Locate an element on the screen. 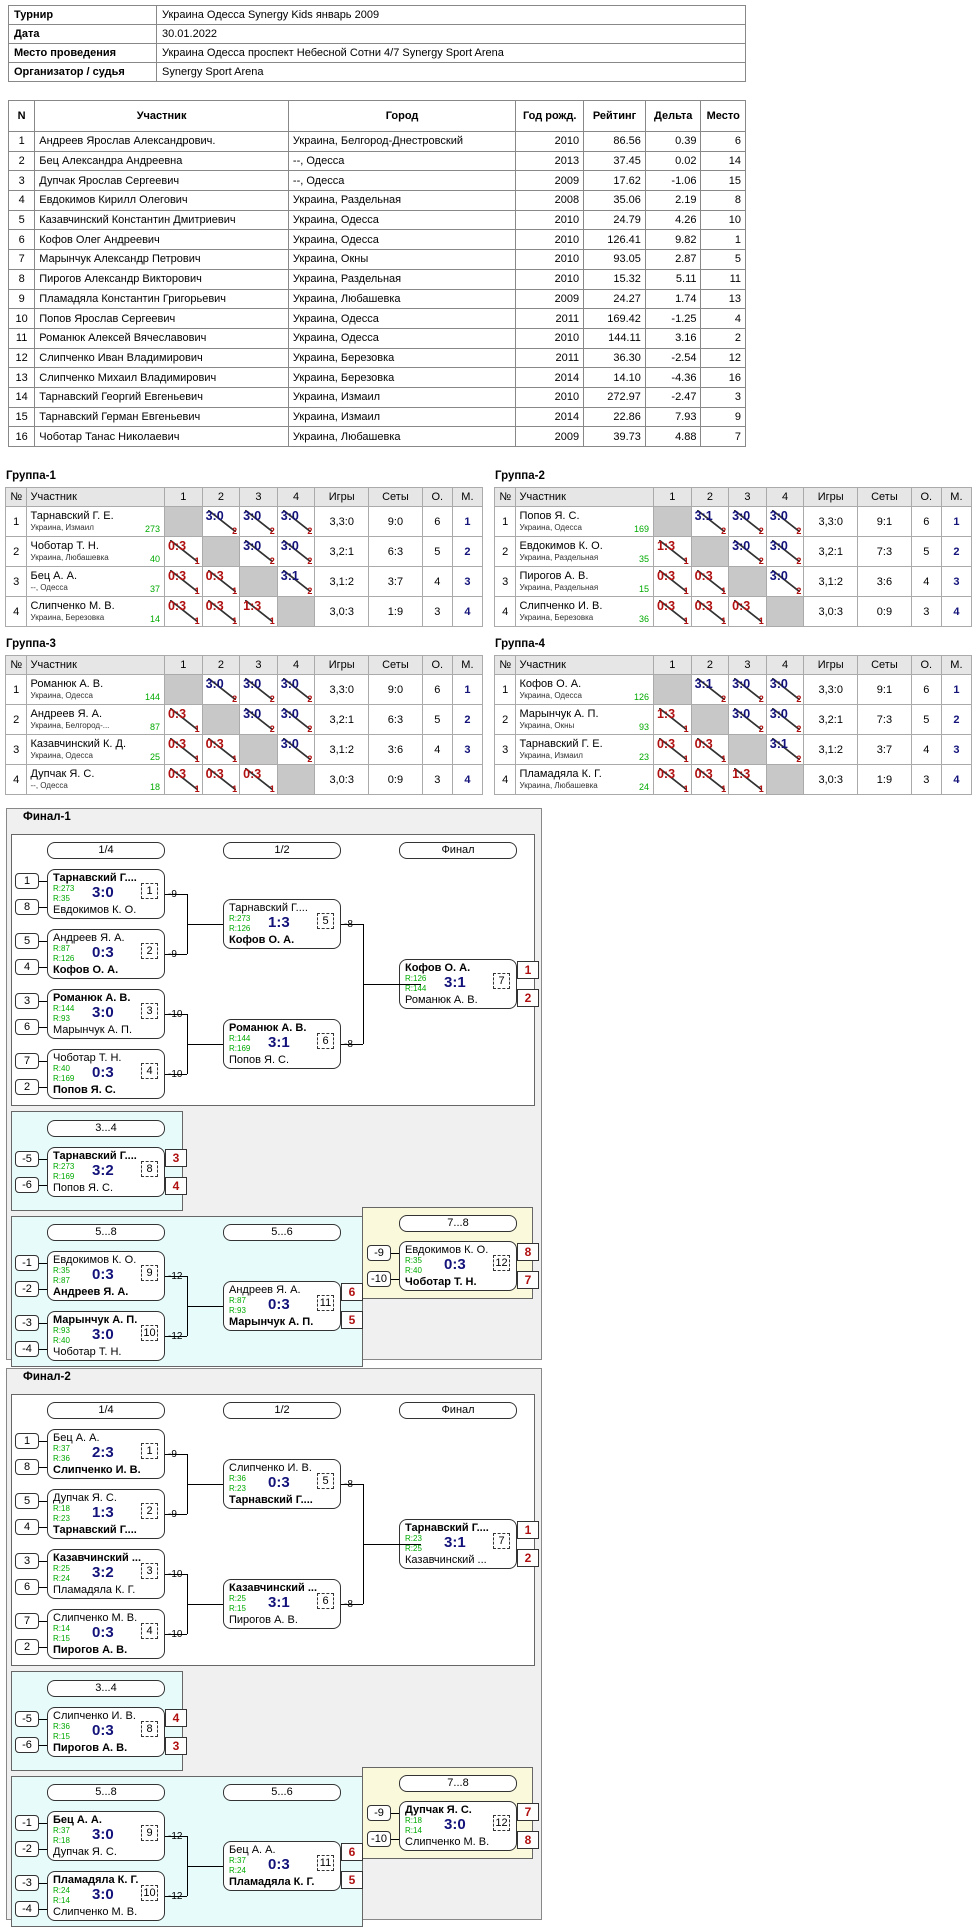 Image resolution: width=976 pixels, height=1928 pixels. column-header: № is located at coordinates (16, 665).